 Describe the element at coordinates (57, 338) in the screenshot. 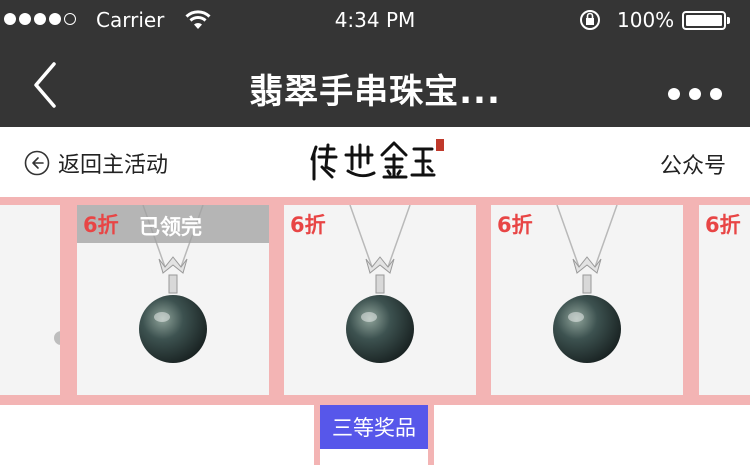

I see `carousel-indicator` at that location.